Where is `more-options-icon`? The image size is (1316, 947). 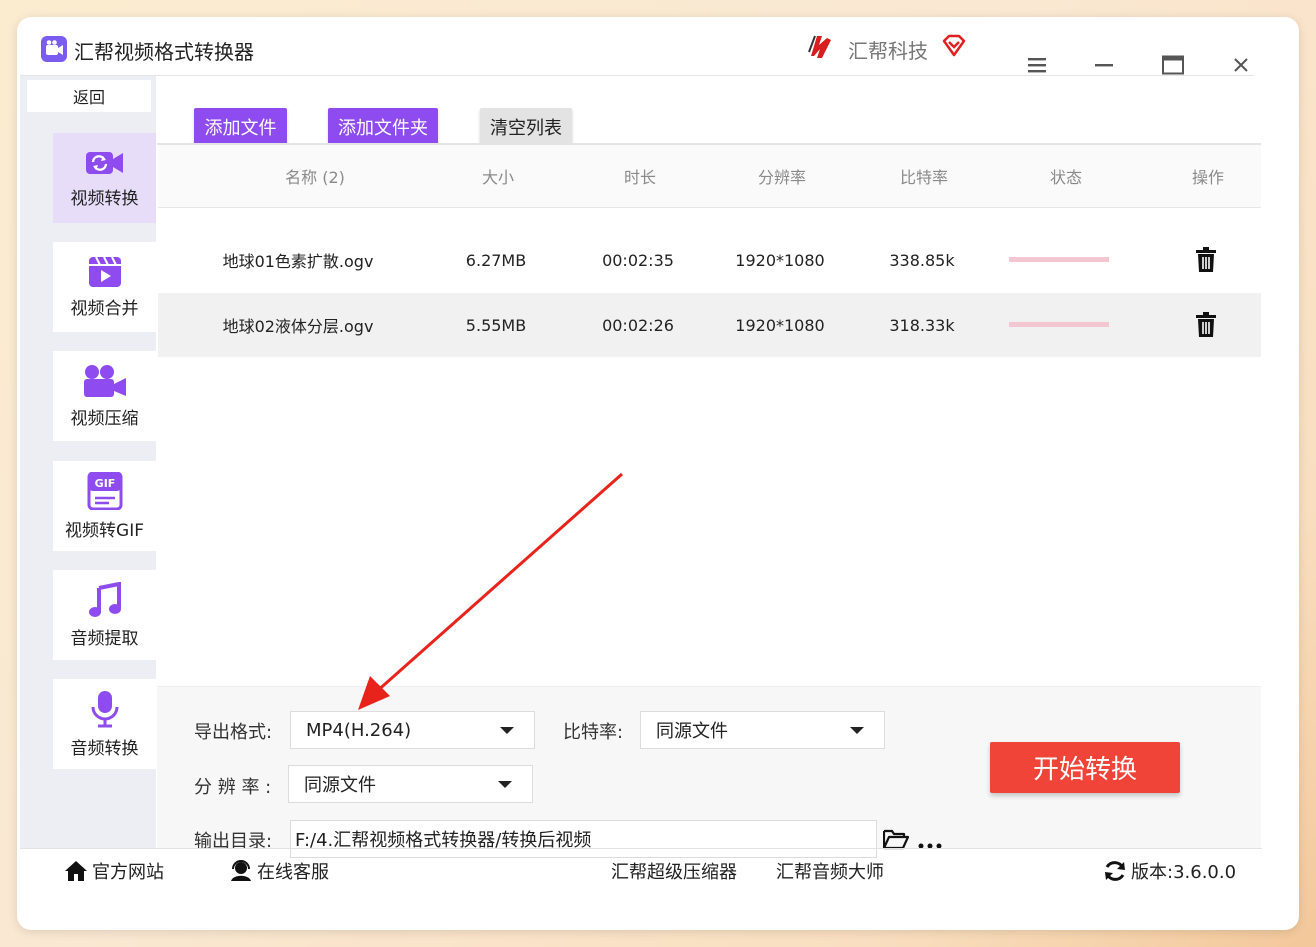
more-options-icon is located at coordinates (930, 842).